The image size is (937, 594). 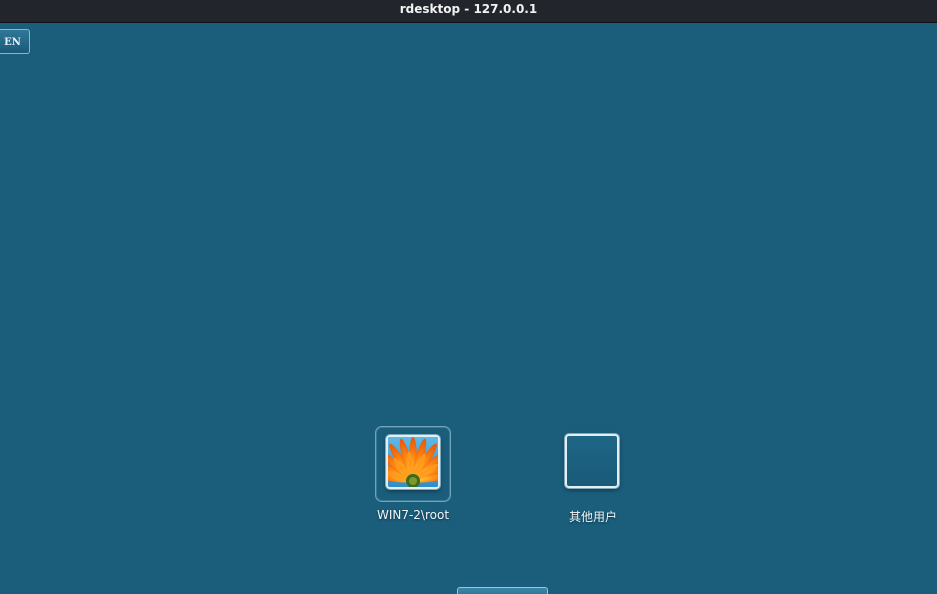 I want to click on switch-user-button, so click(x=502, y=590).